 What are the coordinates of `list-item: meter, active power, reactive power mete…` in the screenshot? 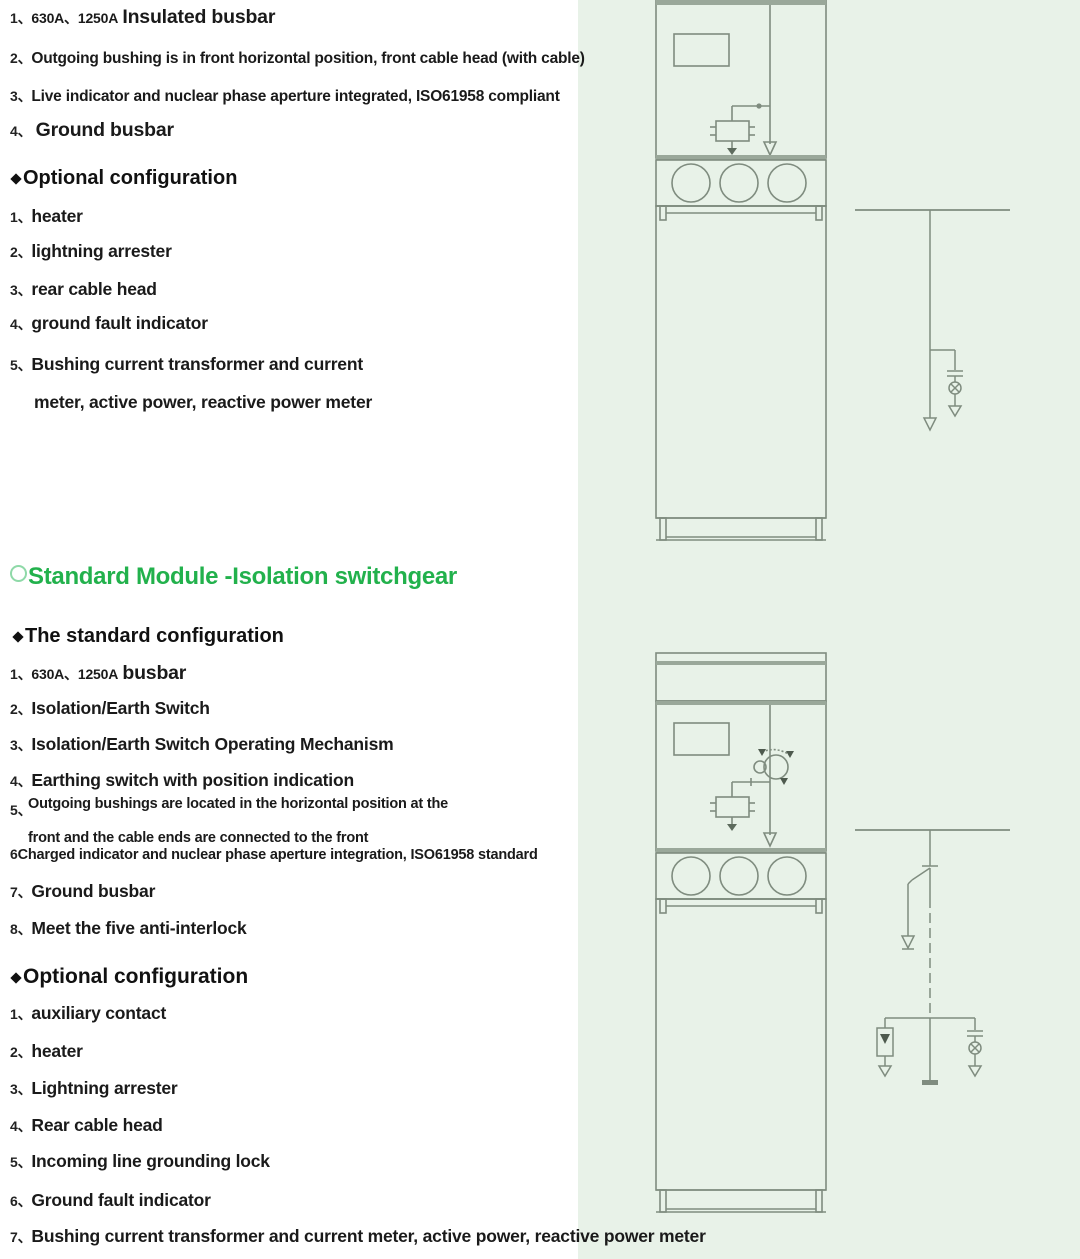 It's located at (203, 402).